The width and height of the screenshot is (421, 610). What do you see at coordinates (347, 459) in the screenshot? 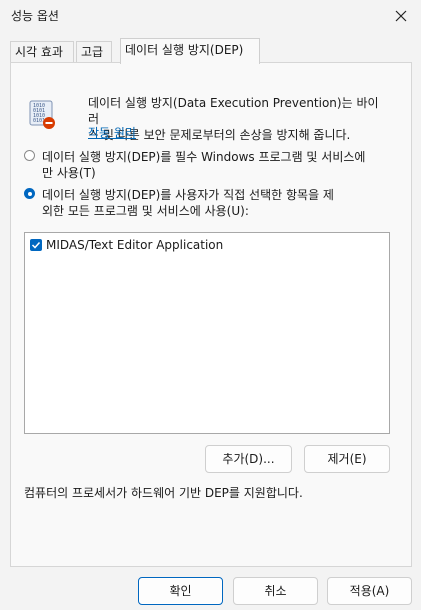
I see `remove-button: 제거(E)` at bounding box center [347, 459].